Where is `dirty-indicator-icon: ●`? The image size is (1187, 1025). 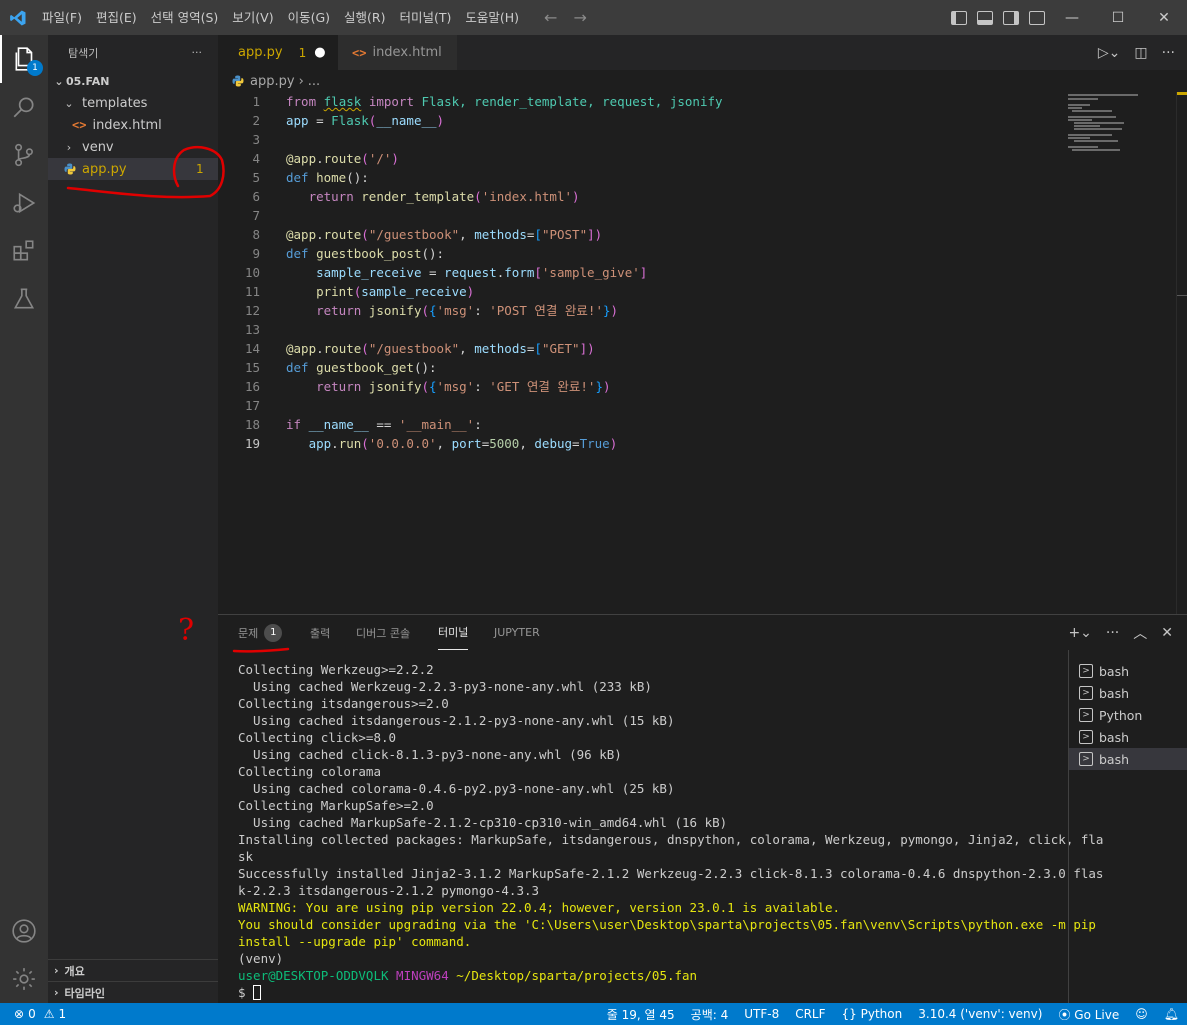 dirty-indicator-icon: ● is located at coordinates (319, 52).